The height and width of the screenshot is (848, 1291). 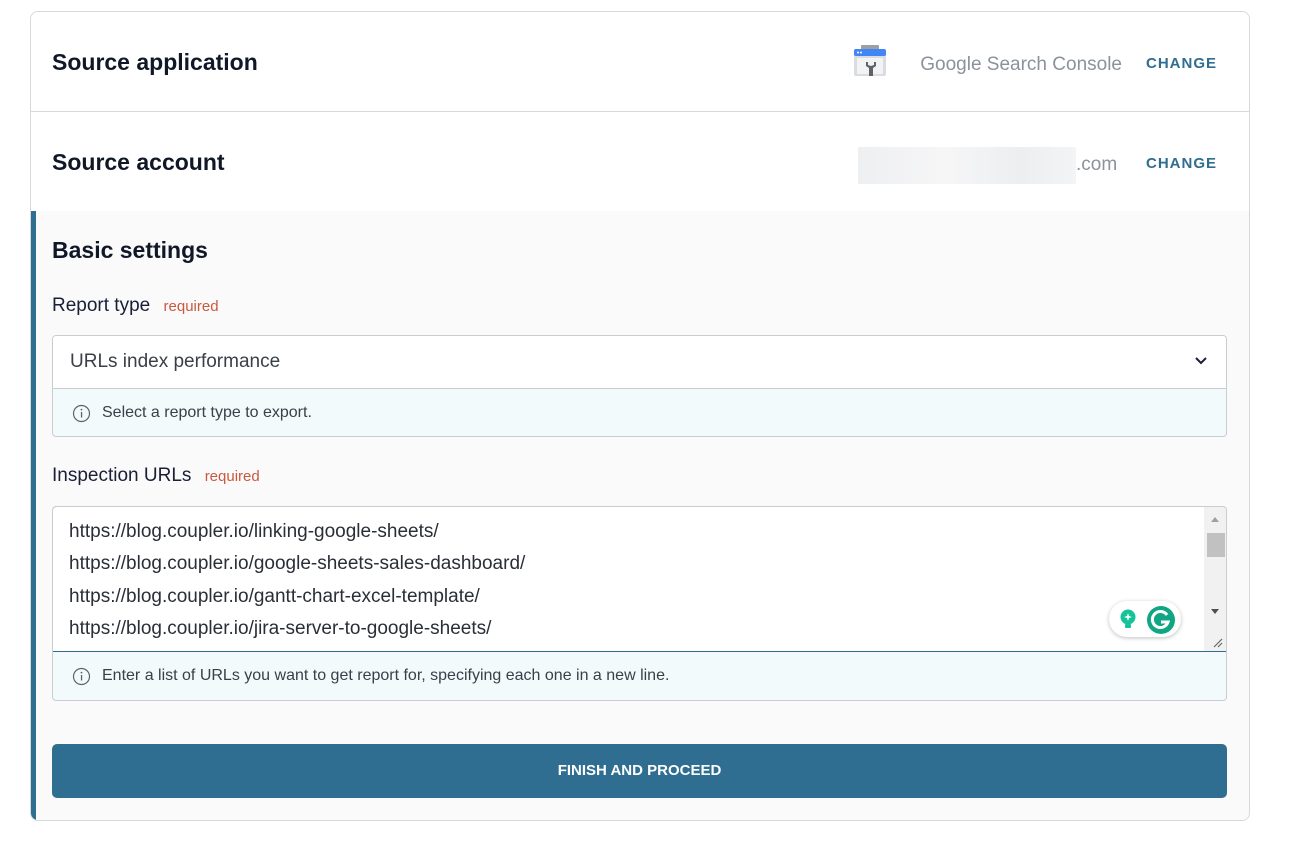 I want to click on textarea-scrollbar, so click(x=1215, y=579).